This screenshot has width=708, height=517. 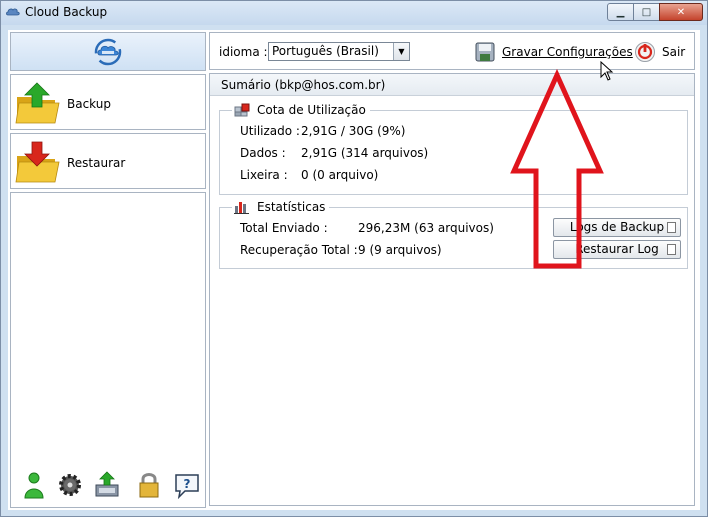 What do you see at coordinates (66, 12) in the screenshot?
I see `window-title: Cloud Backup` at bounding box center [66, 12].